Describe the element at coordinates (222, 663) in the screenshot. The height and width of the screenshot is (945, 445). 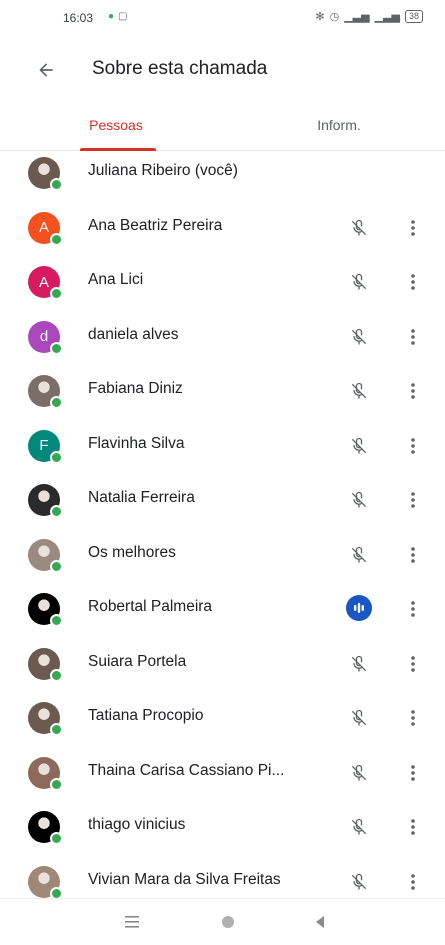
I see `participant-row: Suiara Portela` at that location.